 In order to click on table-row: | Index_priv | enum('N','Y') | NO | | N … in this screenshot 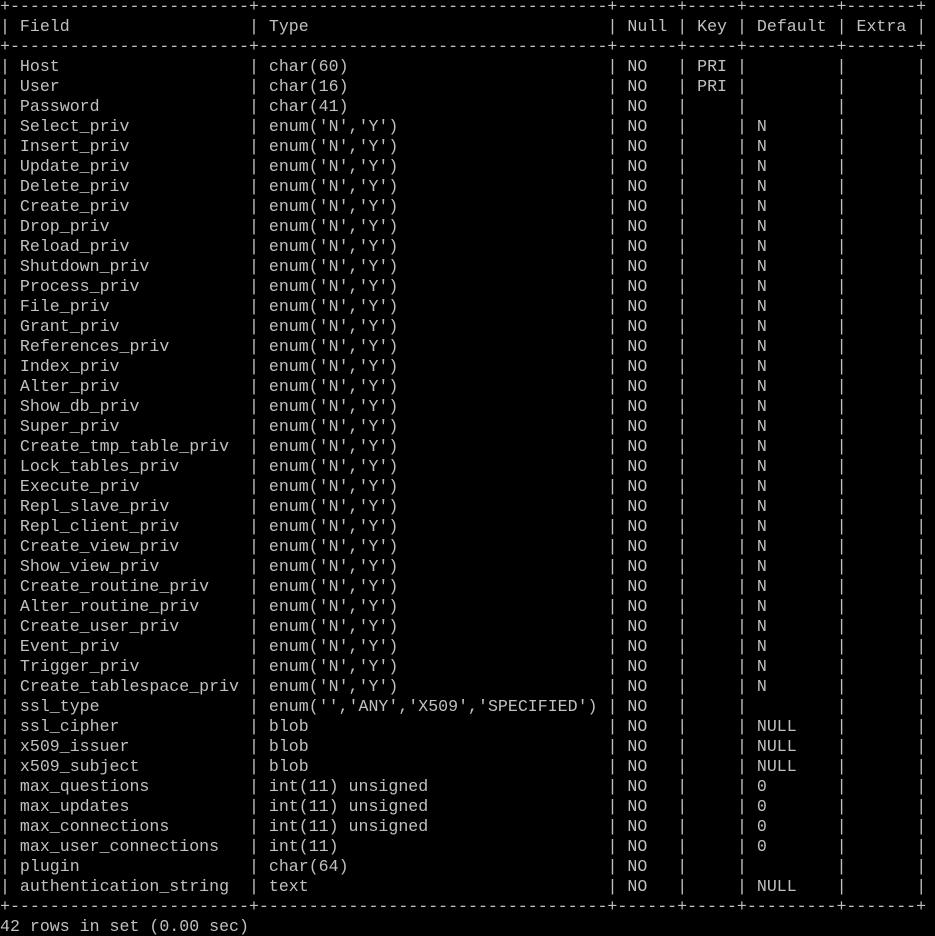, I will do `click(463, 366)`.